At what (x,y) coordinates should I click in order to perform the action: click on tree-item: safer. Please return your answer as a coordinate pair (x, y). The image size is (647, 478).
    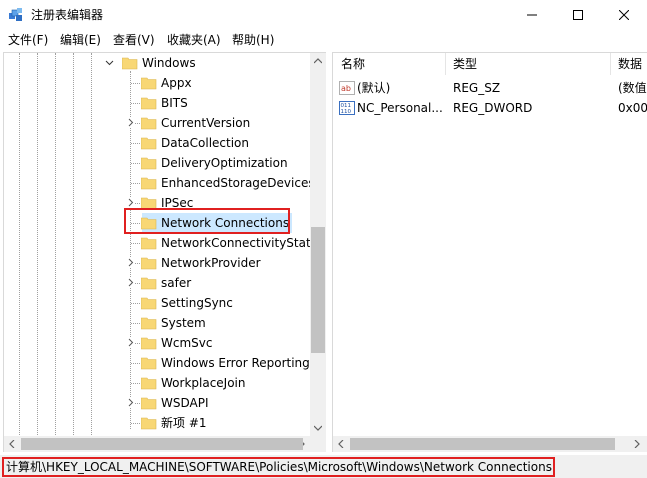
    Looking at the image, I should click on (158, 283).